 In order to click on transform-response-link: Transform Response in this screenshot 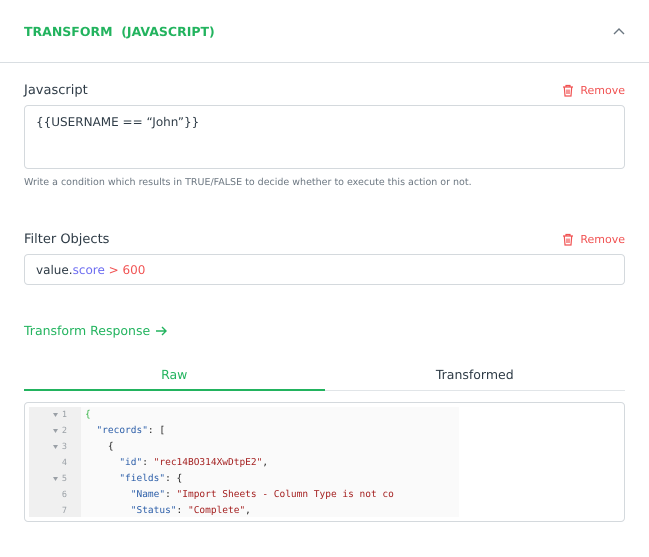, I will do `click(96, 330)`.